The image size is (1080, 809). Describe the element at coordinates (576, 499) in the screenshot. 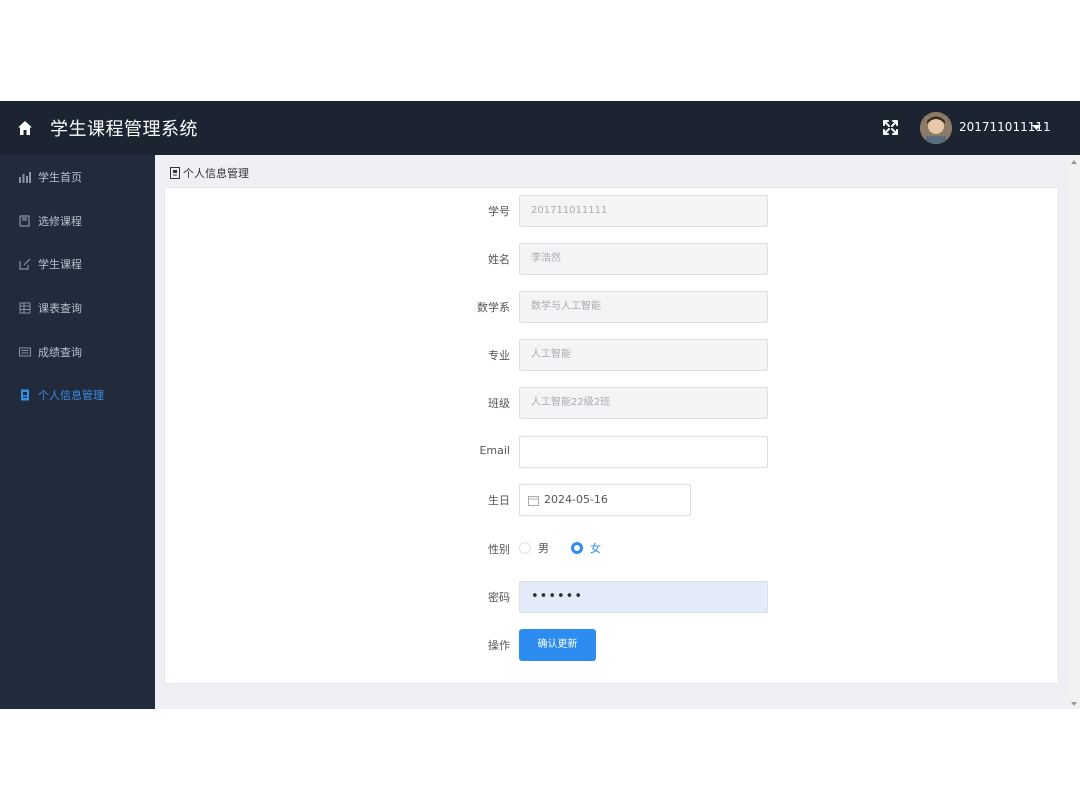

I see `birthday-value: 2024-05-16` at that location.